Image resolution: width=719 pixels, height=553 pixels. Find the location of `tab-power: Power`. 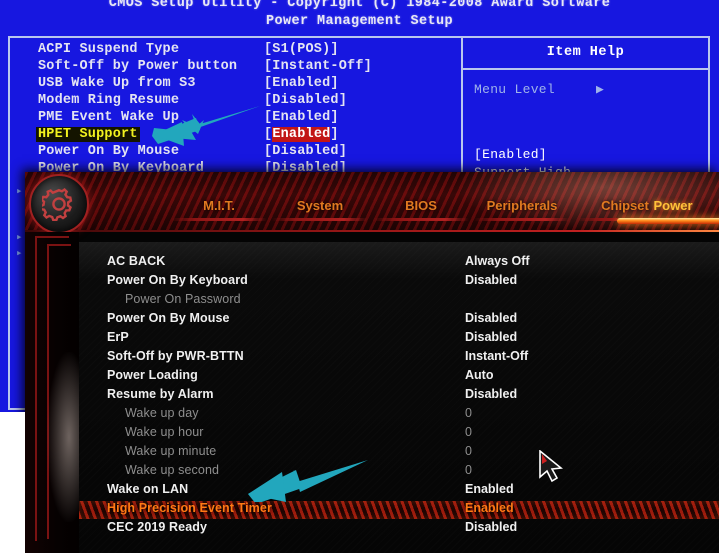

tab-power: Power is located at coordinates (668, 211).